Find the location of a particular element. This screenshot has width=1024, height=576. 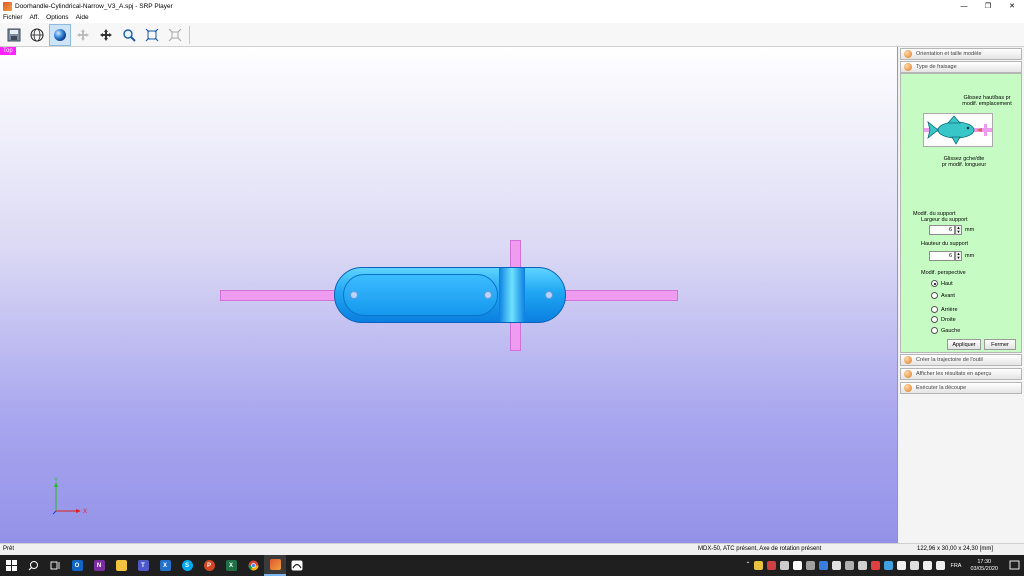

x-app-icon: X is located at coordinates (165, 565).